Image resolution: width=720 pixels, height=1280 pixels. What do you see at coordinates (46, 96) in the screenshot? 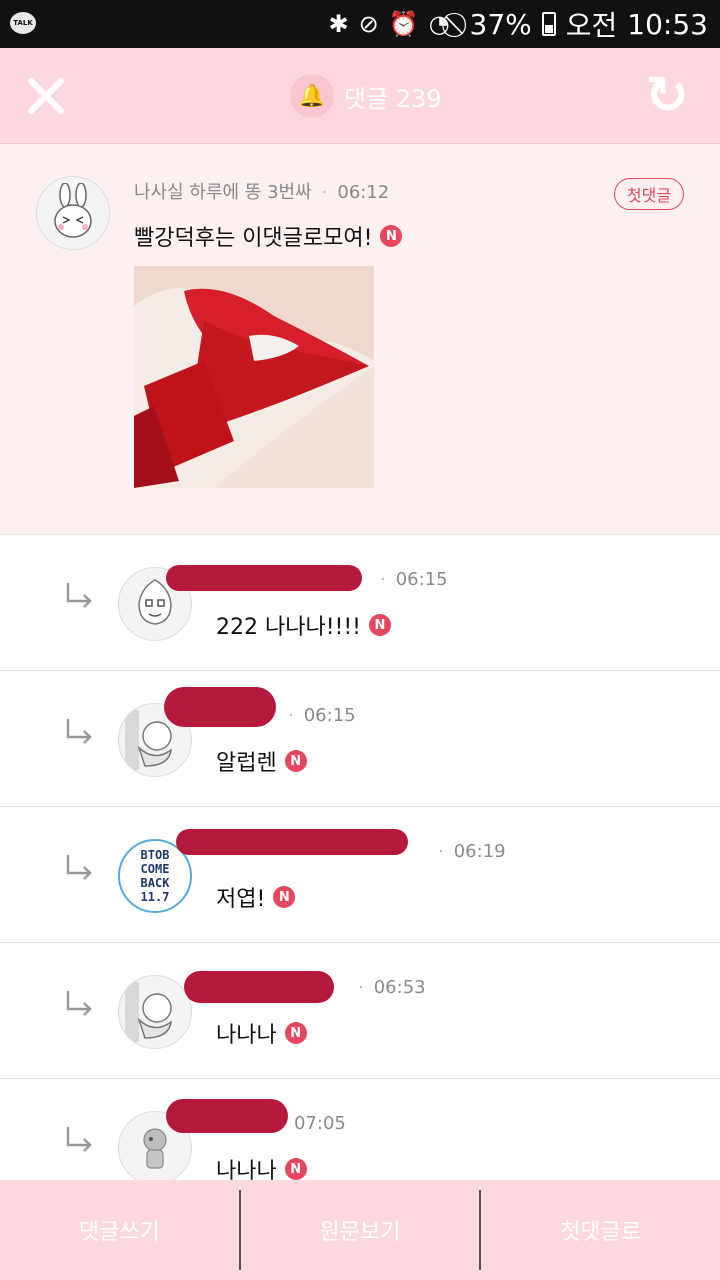
I see `close-button` at bounding box center [46, 96].